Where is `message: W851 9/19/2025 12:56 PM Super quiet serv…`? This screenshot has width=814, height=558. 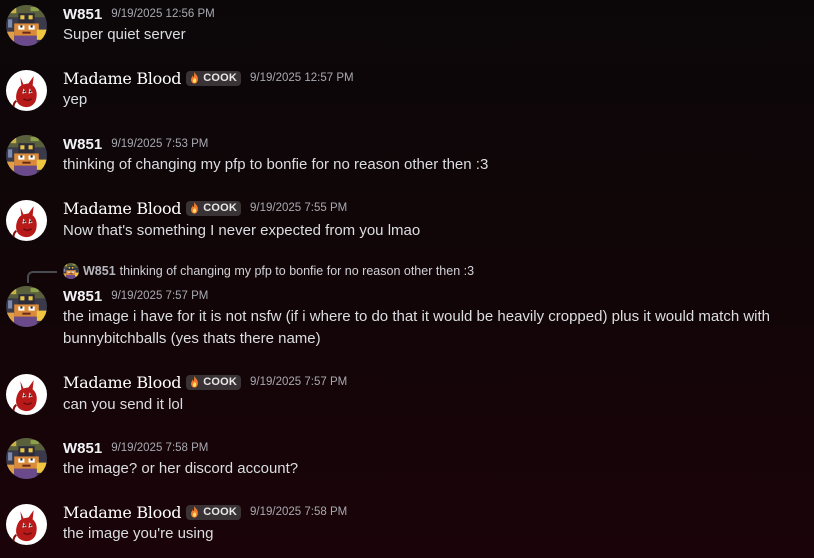
message: W851 9/19/2025 12:56 PM Super quiet serv… is located at coordinates (407, 27).